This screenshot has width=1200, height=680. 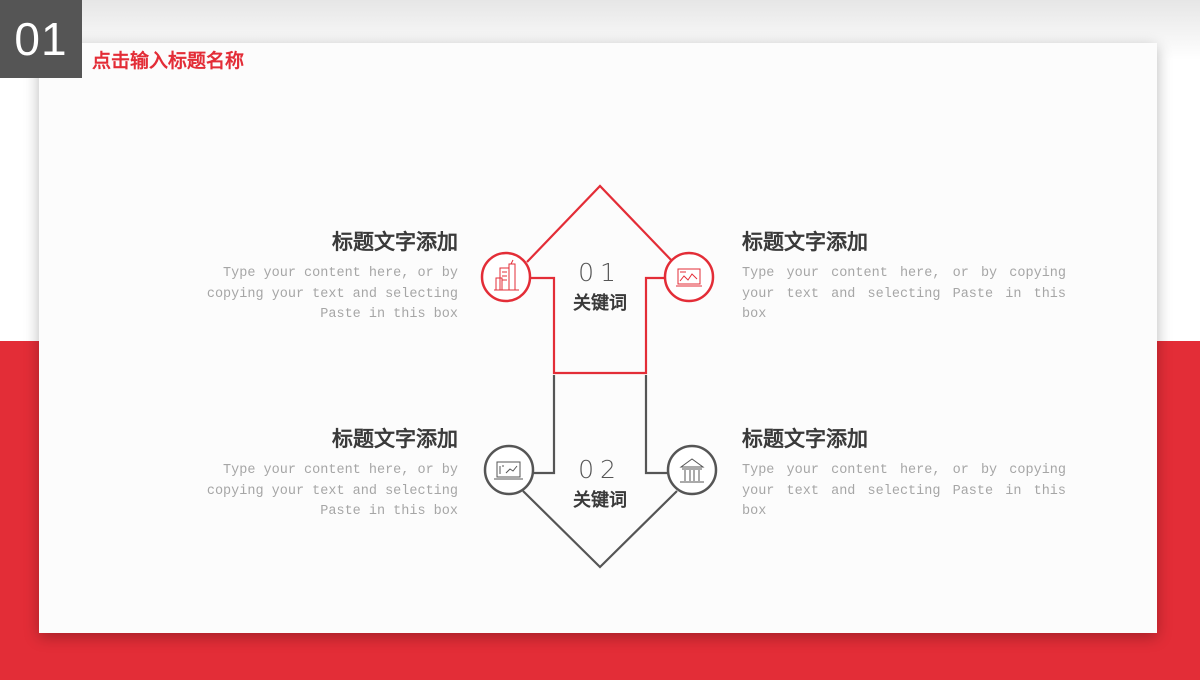 What do you see at coordinates (168, 59) in the screenshot?
I see `slide-title: 点击输入标题名称` at bounding box center [168, 59].